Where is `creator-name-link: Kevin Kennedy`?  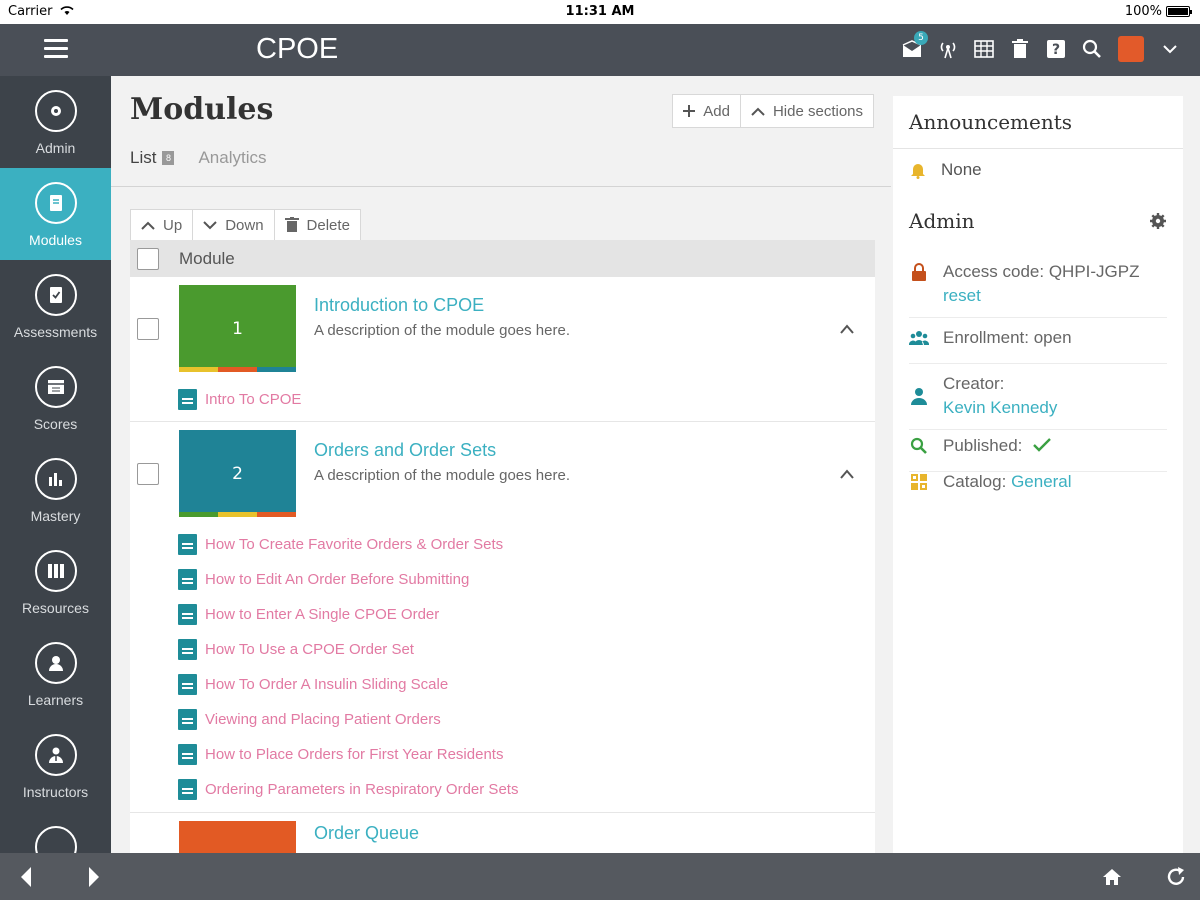 creator-name-link: Kevin Kennedy is located at coordinates (1000, 408).